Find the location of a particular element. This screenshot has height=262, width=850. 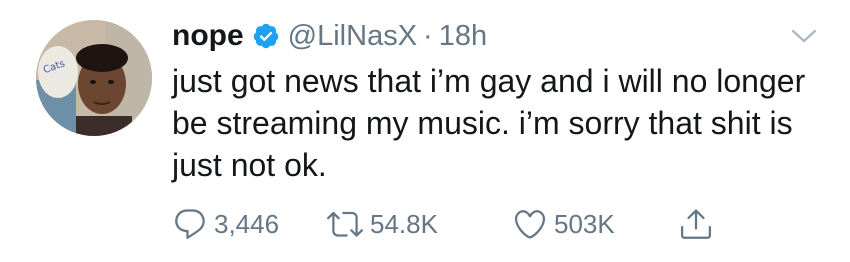

like-count: 503K is located at coordinates (584, 223).